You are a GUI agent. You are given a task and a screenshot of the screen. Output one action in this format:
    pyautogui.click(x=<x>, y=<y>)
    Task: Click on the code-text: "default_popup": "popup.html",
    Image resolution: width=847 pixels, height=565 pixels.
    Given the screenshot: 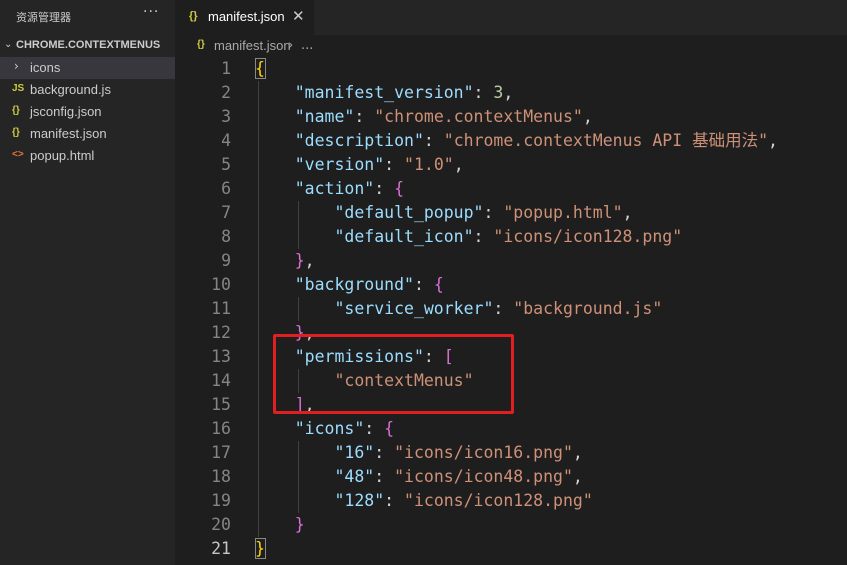 What is the action you would take?
    pyautogui.click(x=444, y=213)
    